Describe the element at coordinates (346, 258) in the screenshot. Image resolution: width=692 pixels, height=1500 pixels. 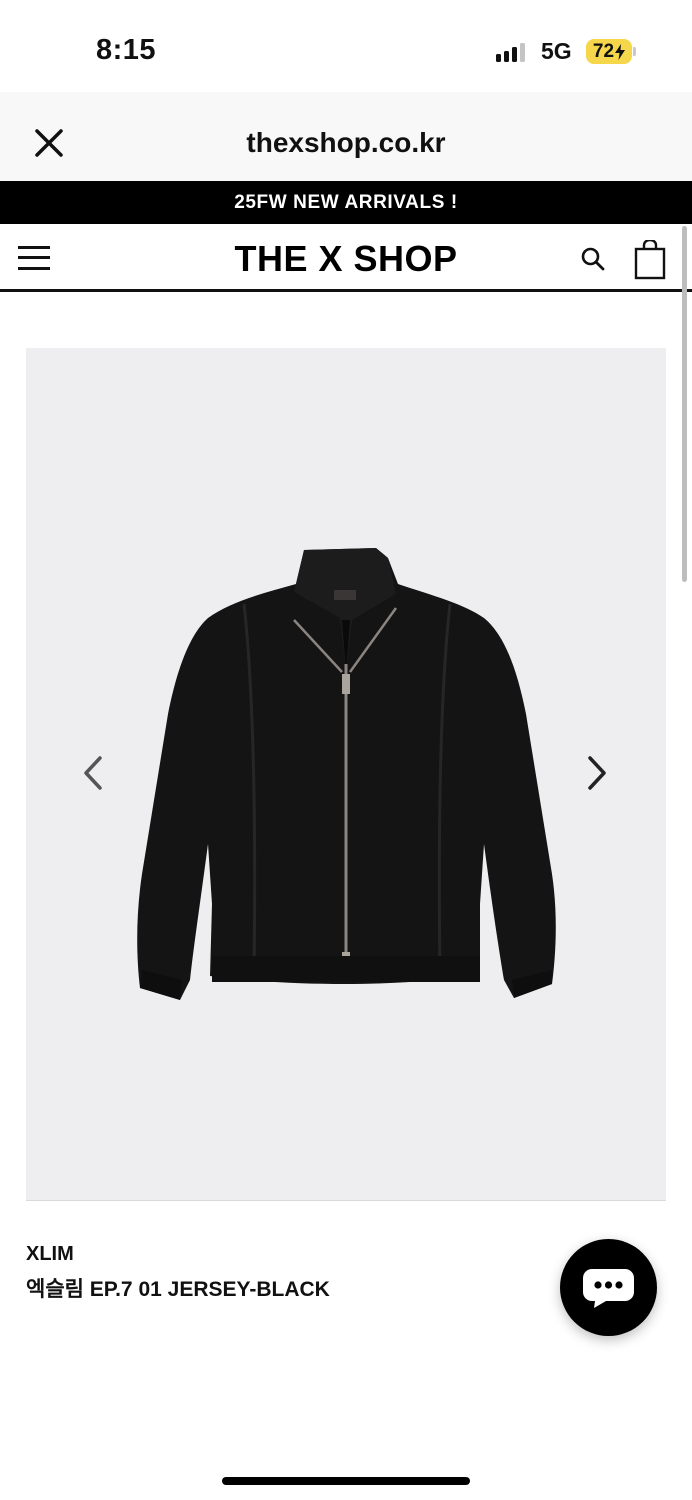
I see `site-header: THE X SHOP` at that location.